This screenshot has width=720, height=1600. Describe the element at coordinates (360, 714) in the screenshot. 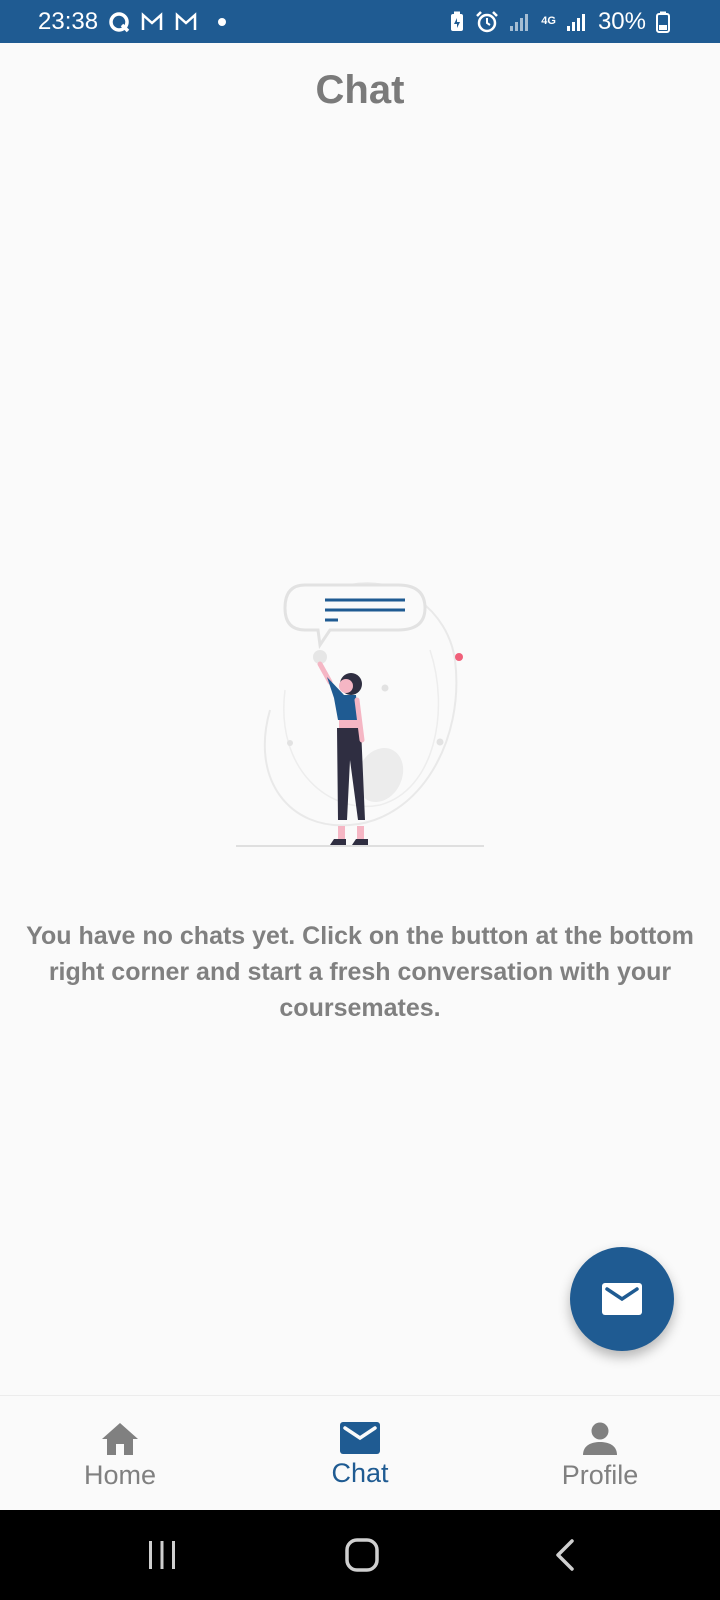

I see `empty-chat-illustration` at that location.